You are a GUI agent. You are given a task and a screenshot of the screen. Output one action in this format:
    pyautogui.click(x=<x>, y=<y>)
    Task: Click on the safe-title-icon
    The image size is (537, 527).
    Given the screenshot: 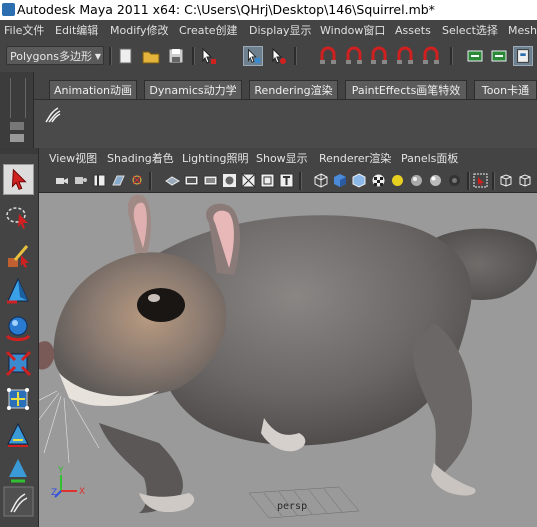 What is the action you would take?
    pyautogui.click(x=286, y=180)
    